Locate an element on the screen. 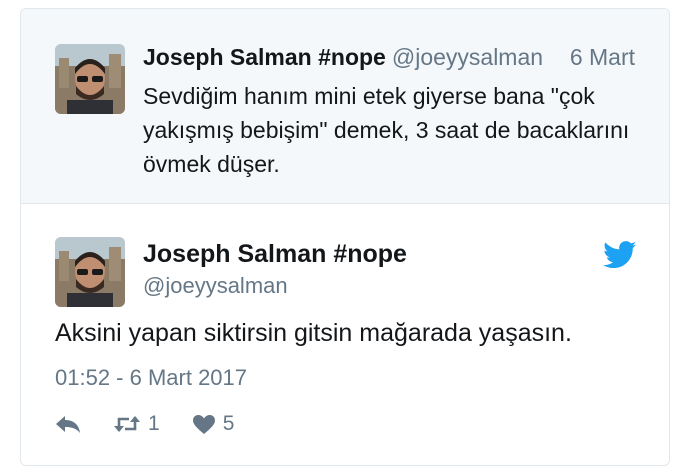  like-count: 5 is located at coordinates (228, 423).